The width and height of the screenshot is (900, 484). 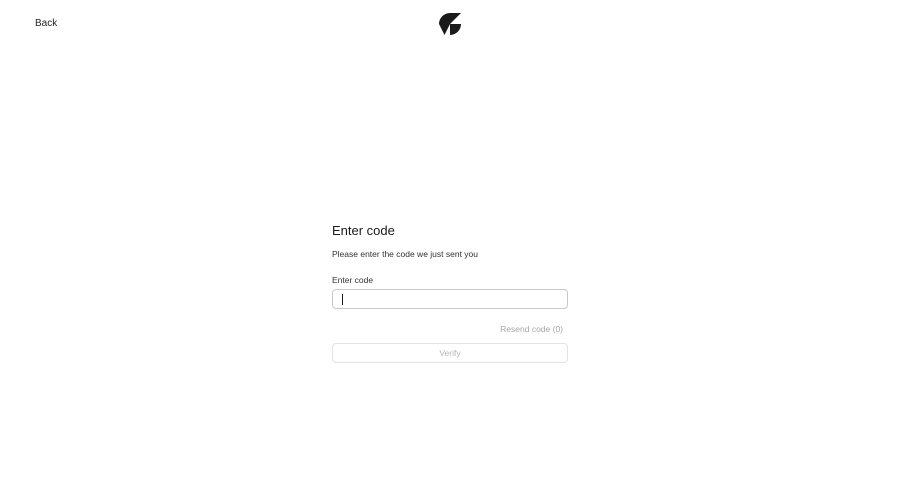 What do you see at coordinates (450, 353) in the screenshot?
I see `verify-button: Verify` at bounding box center [450, 353].